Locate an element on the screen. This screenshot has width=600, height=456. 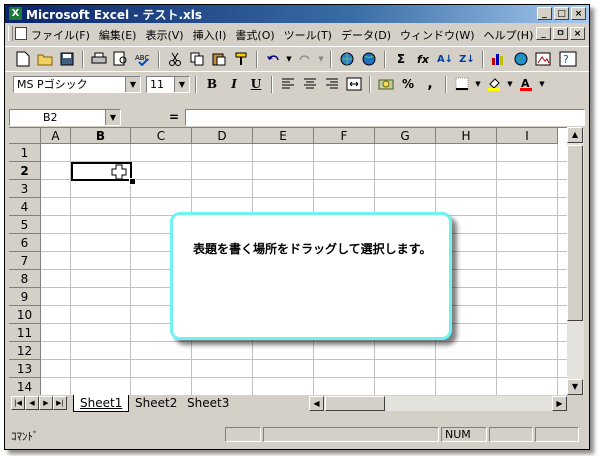
workbook-restore-button: ㅁ is located at coordinates (560, 33).